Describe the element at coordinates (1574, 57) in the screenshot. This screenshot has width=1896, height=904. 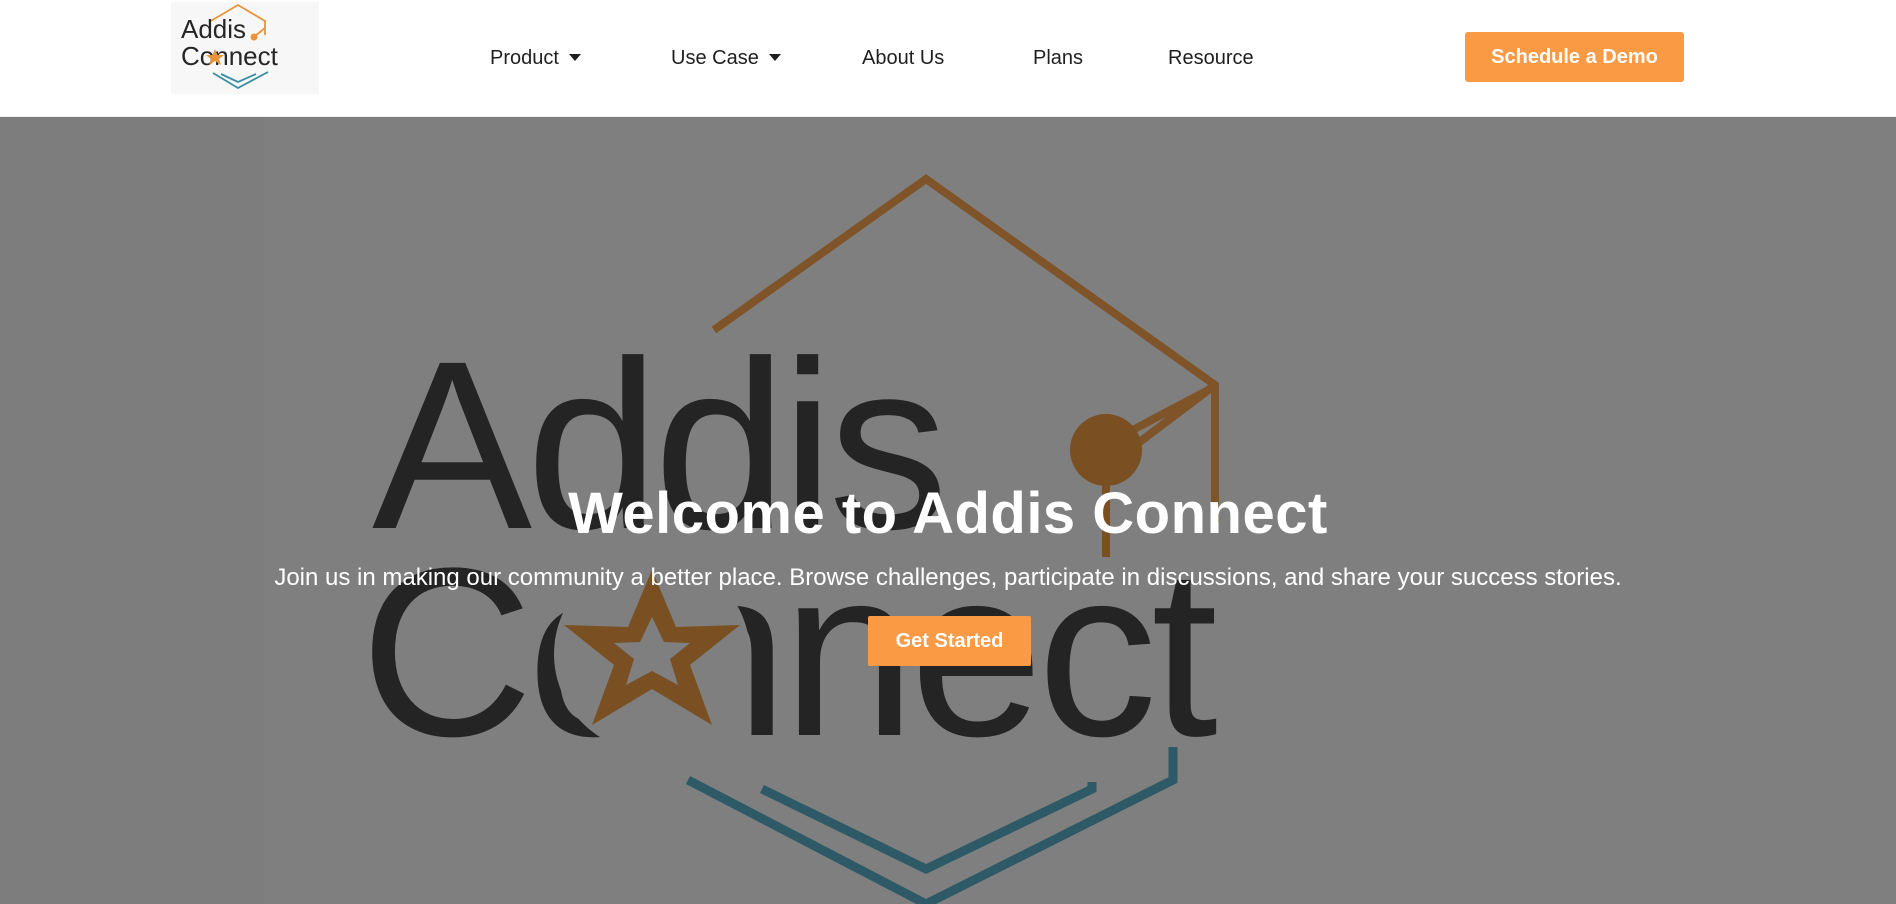
I see `schedule-demo-button: Schedule a Demo` at that location.